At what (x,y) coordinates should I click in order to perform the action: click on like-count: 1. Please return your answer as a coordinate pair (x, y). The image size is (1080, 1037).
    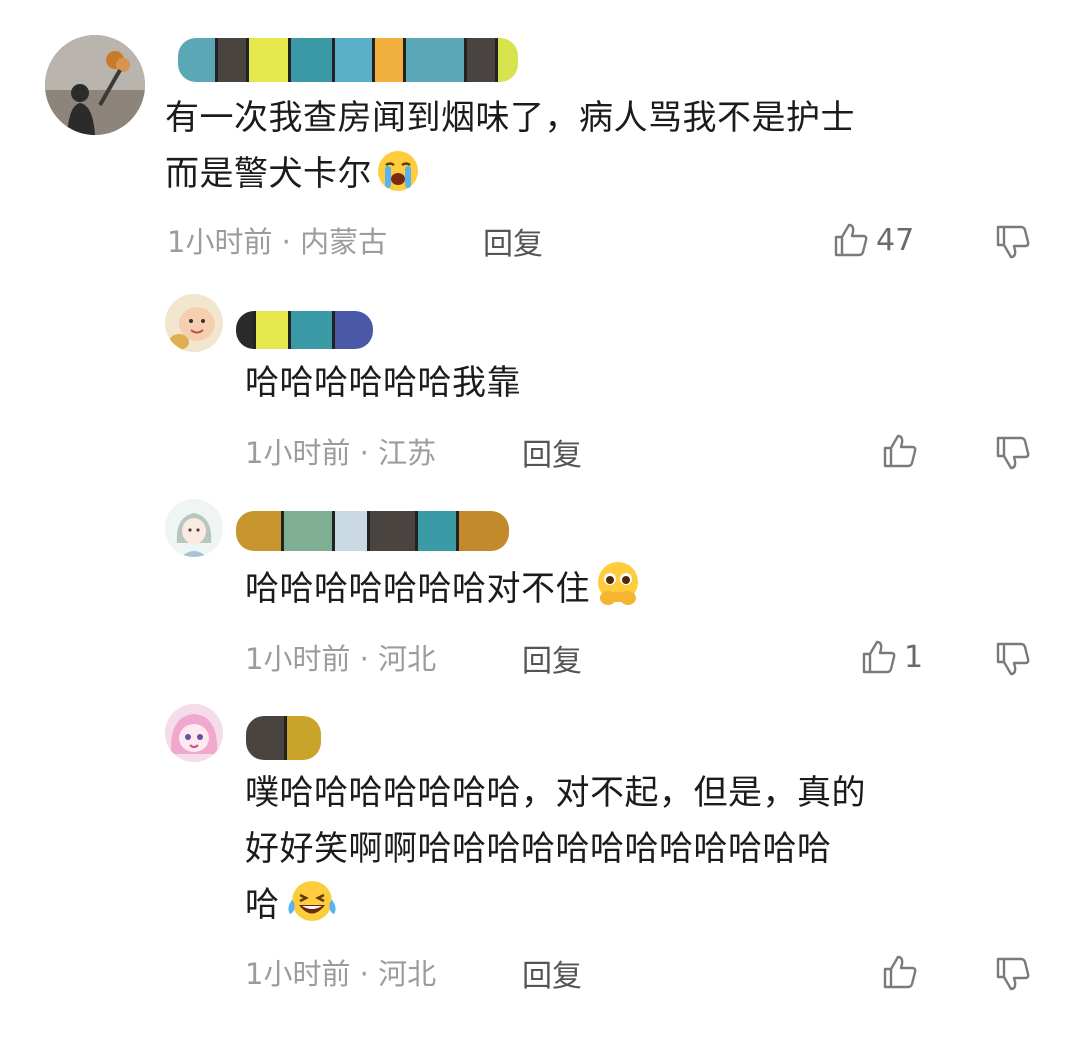
    Looking at the image, I should click on (914, 657).